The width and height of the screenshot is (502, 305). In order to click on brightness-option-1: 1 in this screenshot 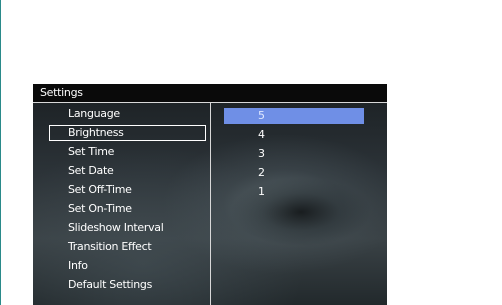, I will do `click(294, 192)`.